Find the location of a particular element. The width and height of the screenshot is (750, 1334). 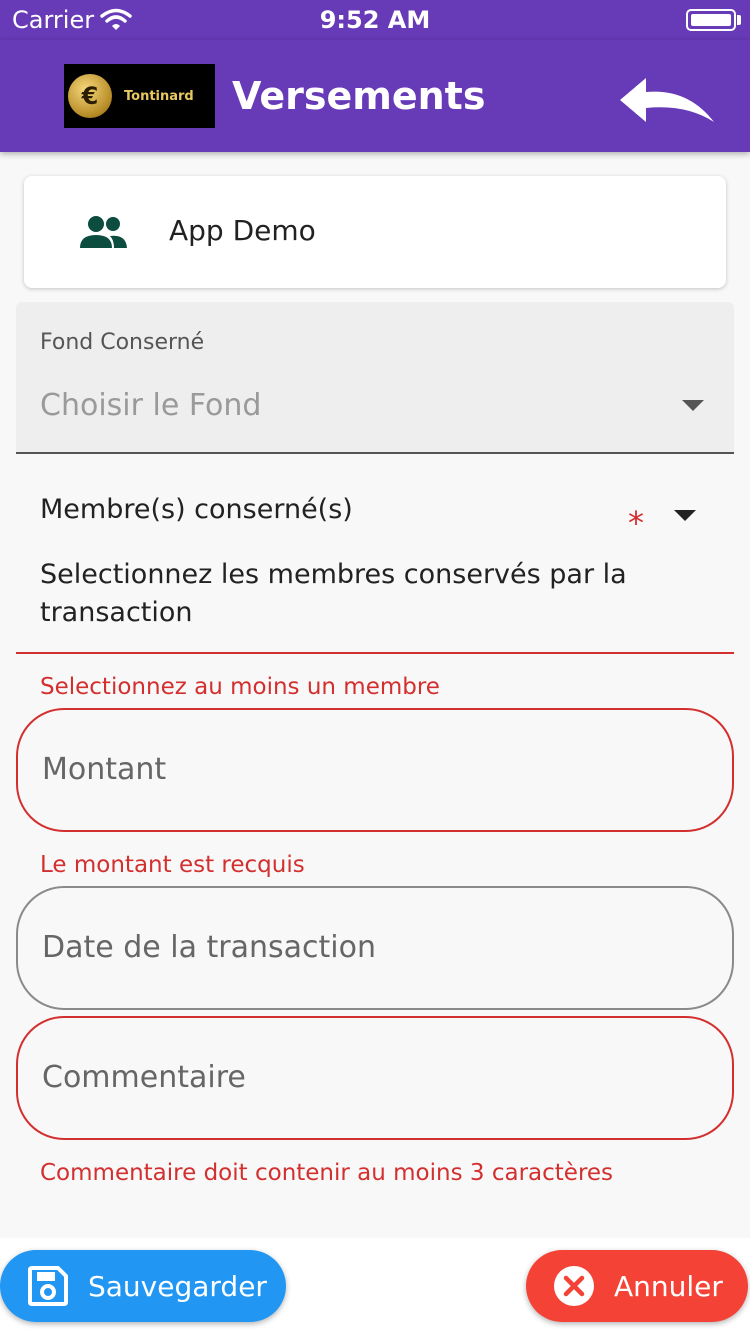

battery-tip is located at coordinates (739, 20).